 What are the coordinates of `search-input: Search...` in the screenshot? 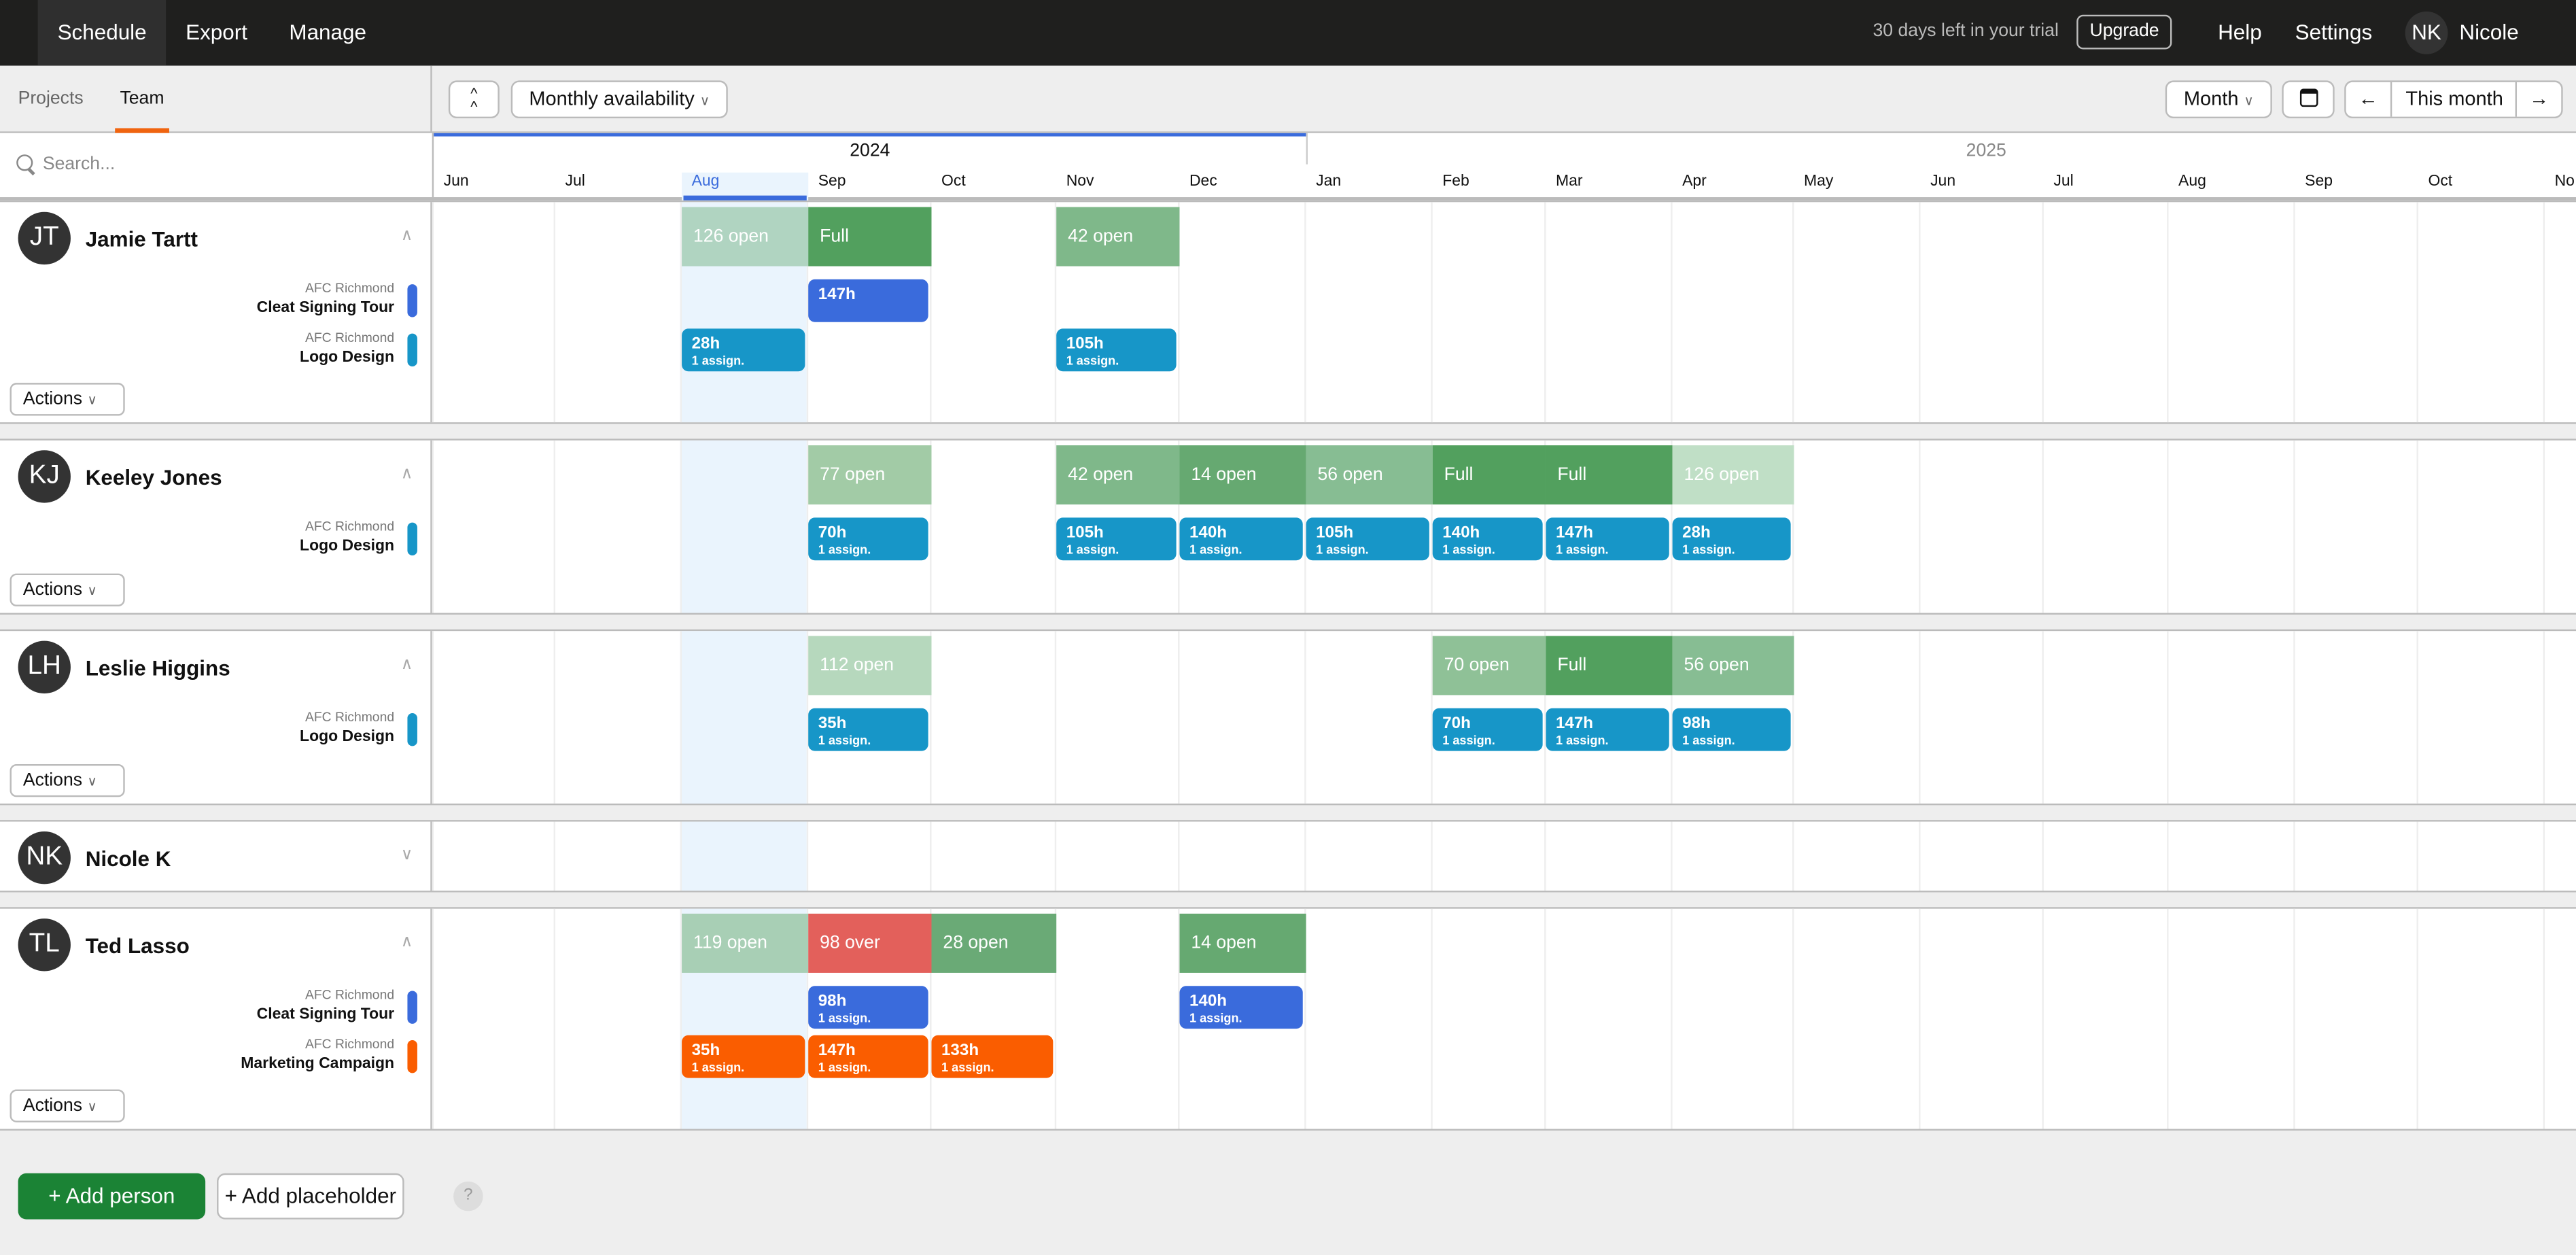 It's located at (65, 164).